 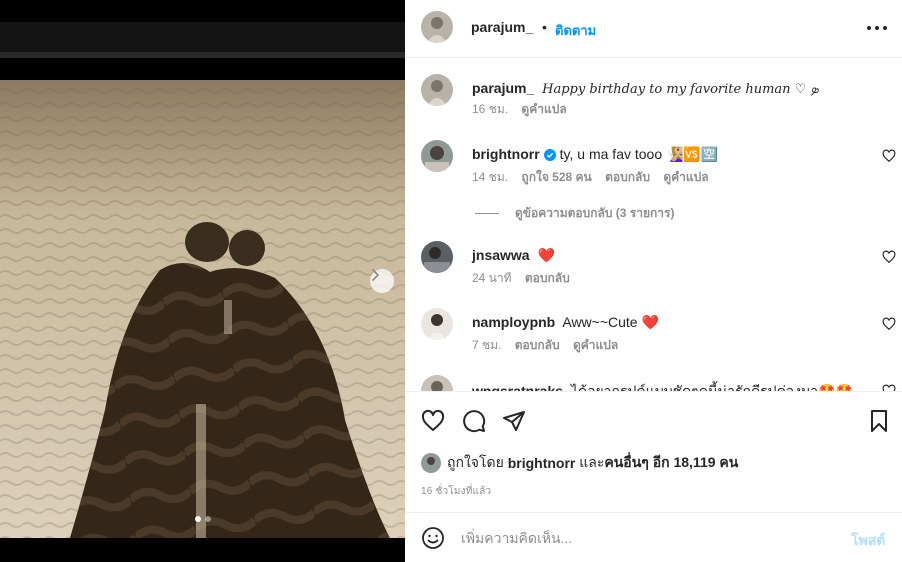 I want to click on comment-input, so click(x=651, y=538).